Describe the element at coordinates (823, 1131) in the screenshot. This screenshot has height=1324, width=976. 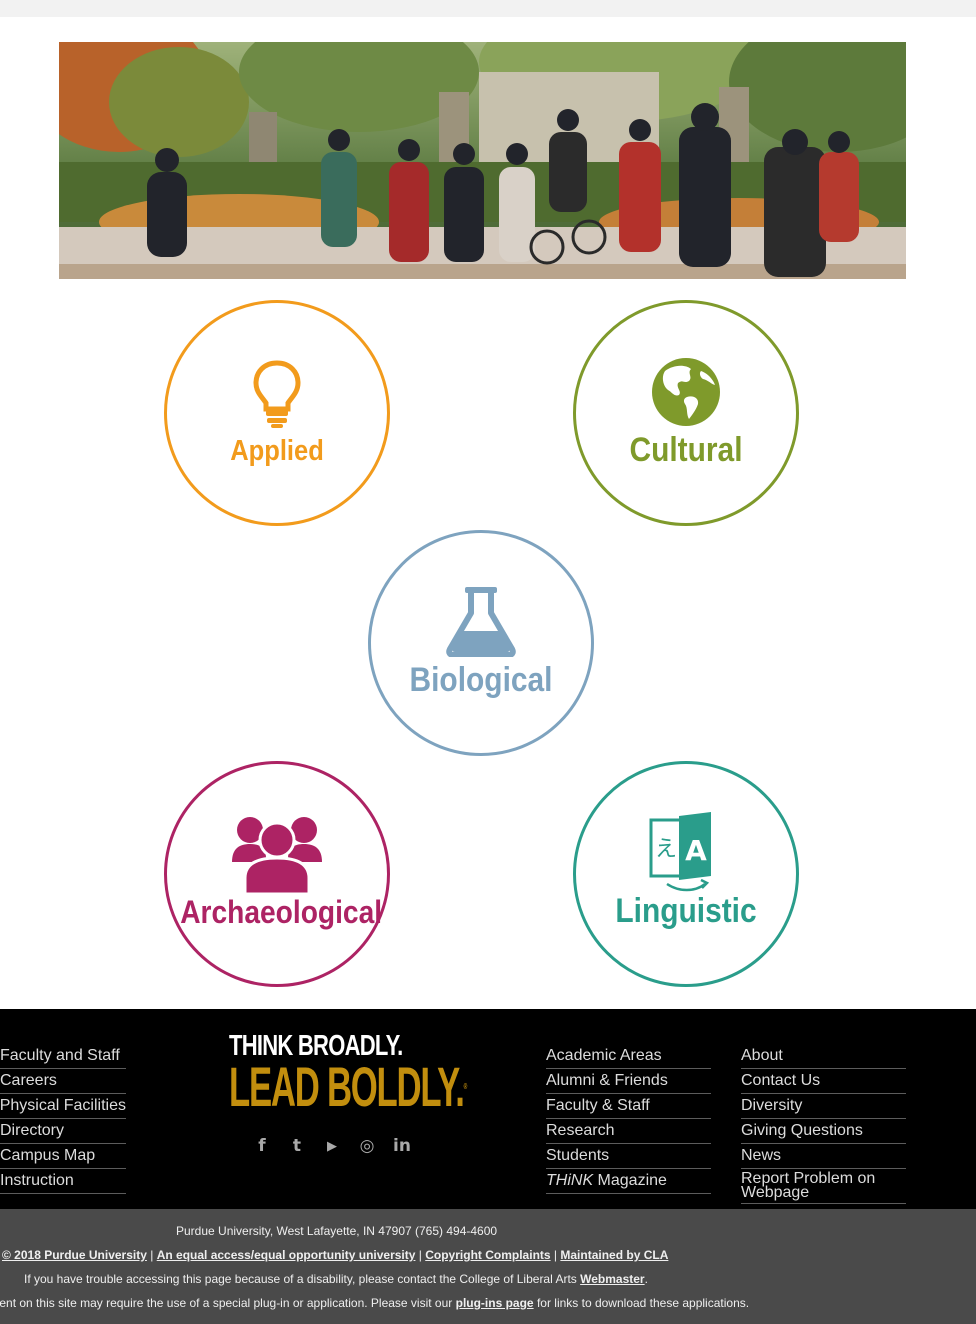
I see `footer-link-giving-questions: Giving Questions` at that location.